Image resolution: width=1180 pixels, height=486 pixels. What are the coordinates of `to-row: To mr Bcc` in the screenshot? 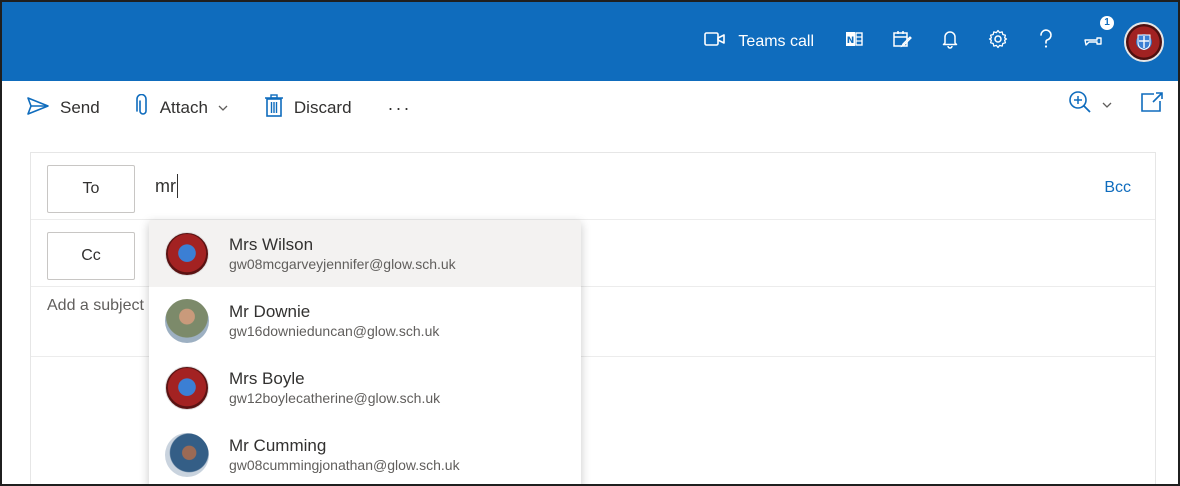 It's located at (593, 186).